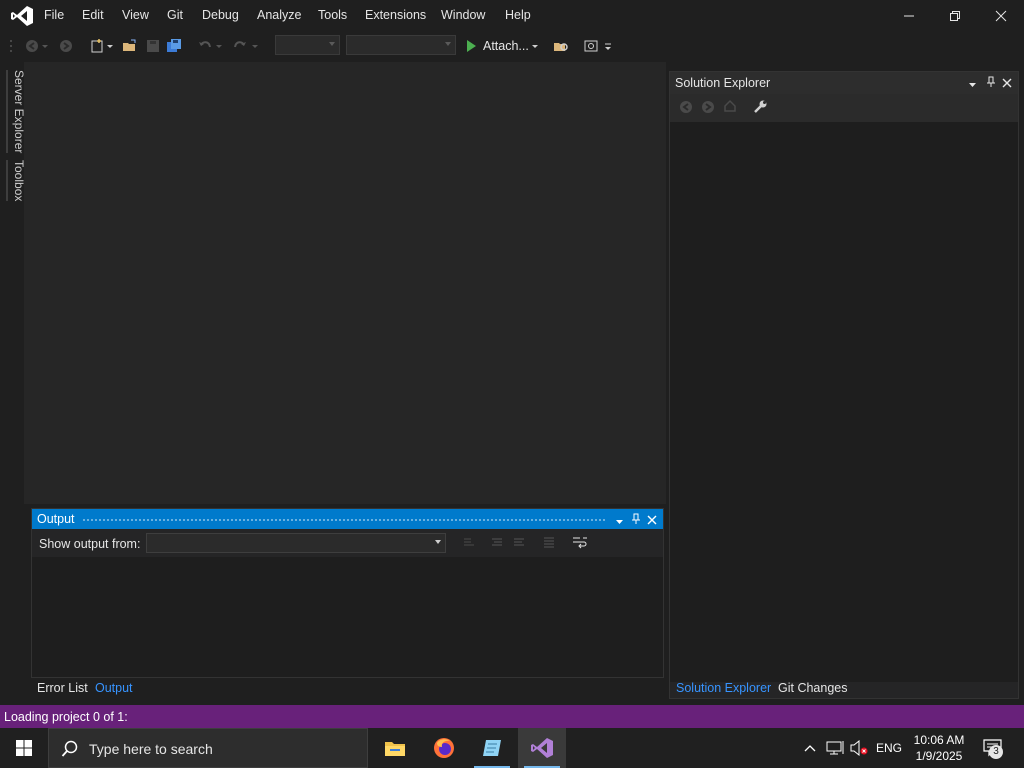  I want to click on output-toolbar: Show output from:, so click(347, 543).